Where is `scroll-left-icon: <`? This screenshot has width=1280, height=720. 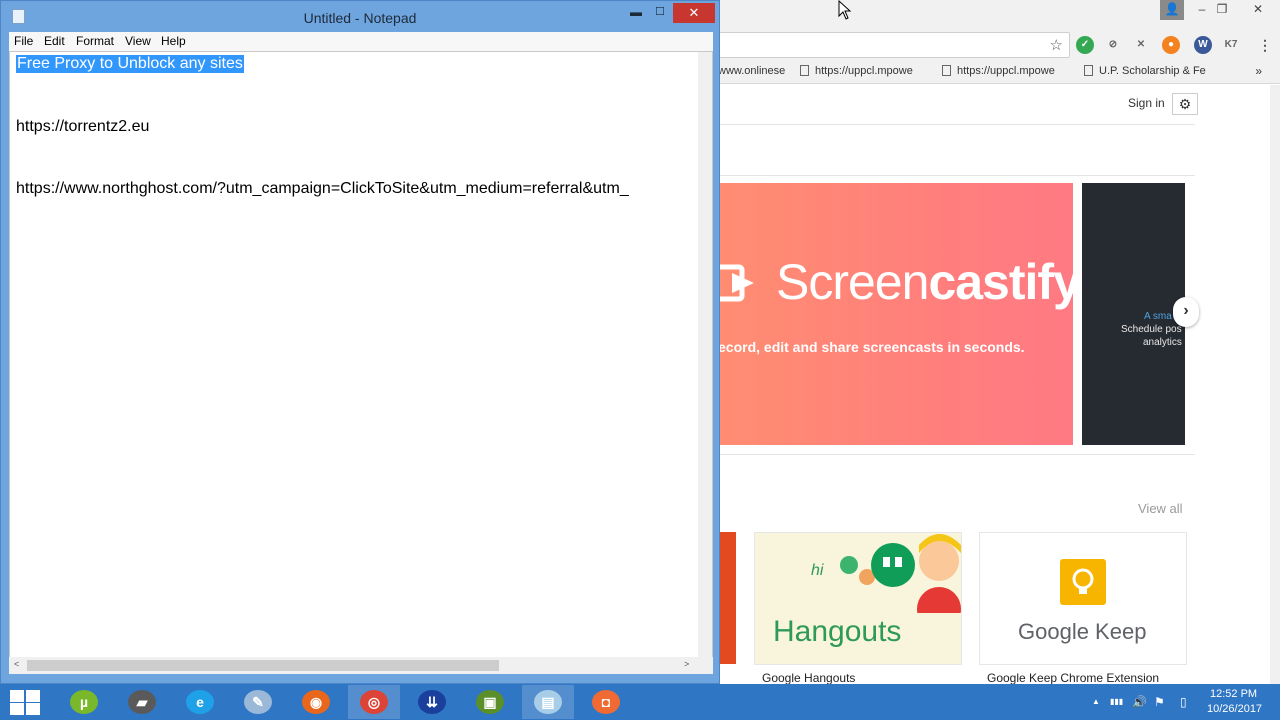 scroll-left-icon: < is located at coordinates (16, 664).